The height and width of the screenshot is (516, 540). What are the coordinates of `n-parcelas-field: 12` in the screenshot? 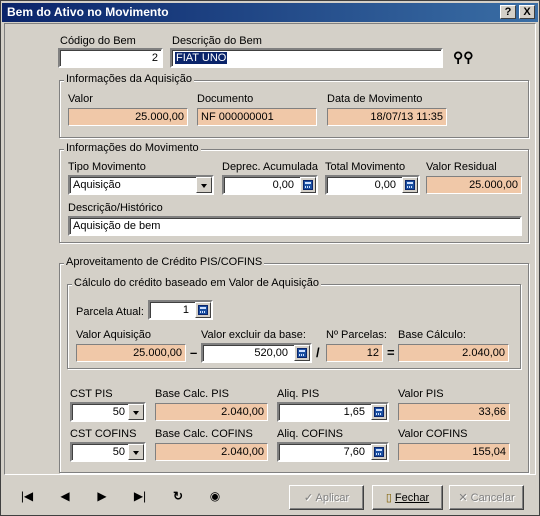 It's located at (354, 353).